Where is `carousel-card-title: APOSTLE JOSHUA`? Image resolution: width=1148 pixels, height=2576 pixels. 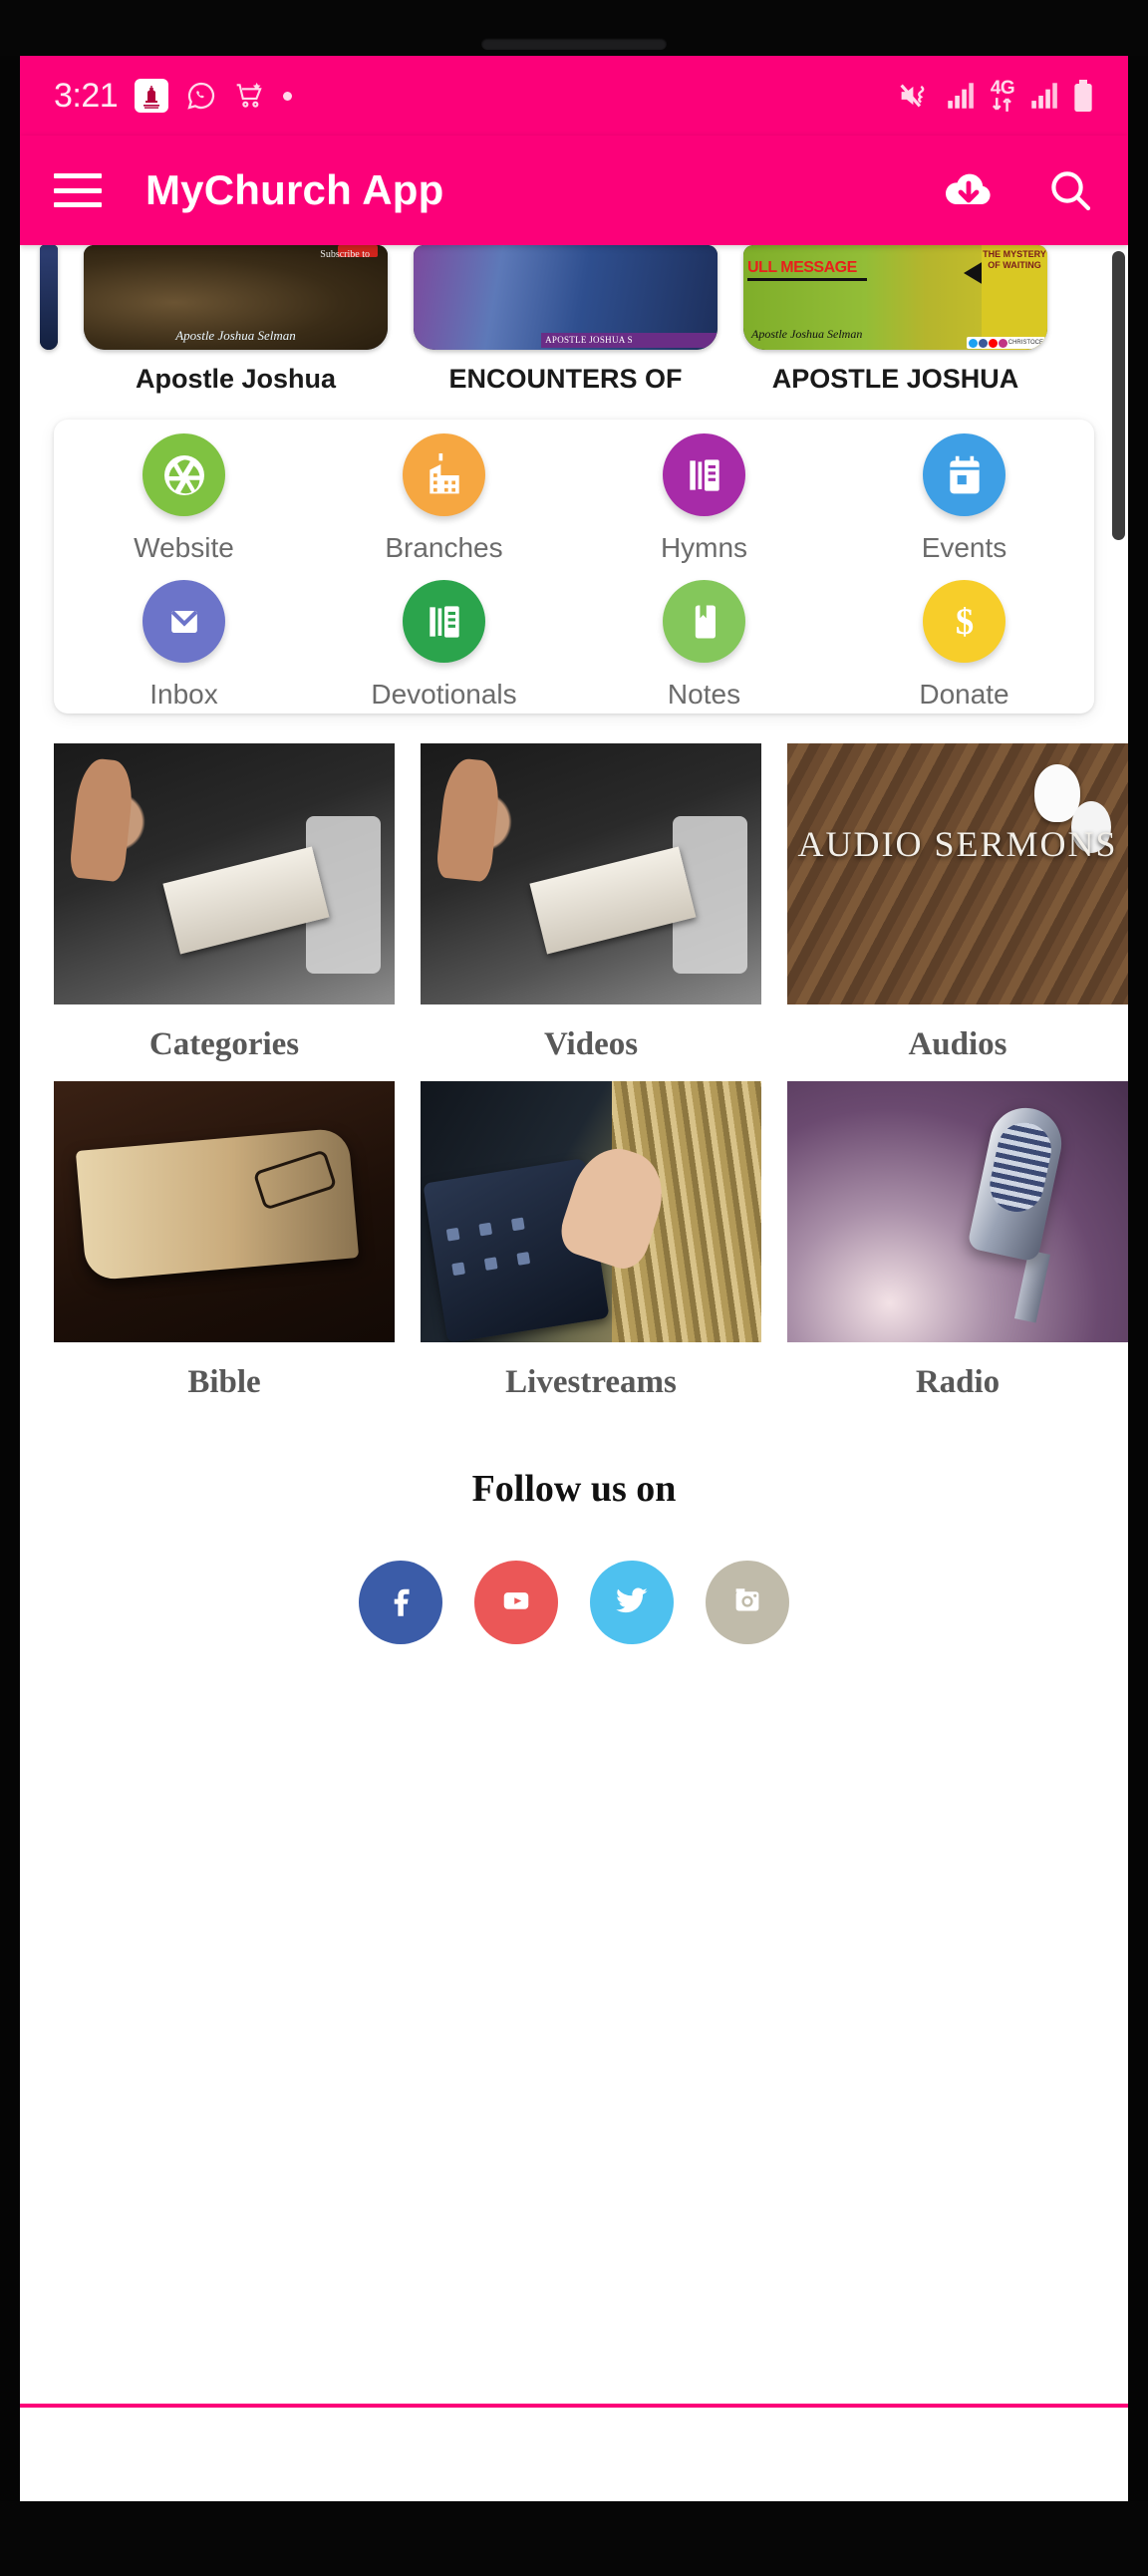 carousel-card-title: APOSTLE JOSHUA is located at coordinates (895, 379).